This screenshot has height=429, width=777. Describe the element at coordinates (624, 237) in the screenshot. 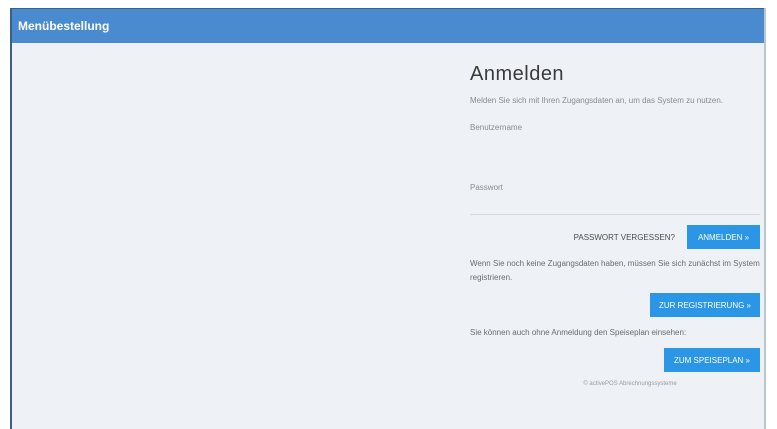

I see `forgot-password-link: PASSWORT VERGESSEN?` at that location.